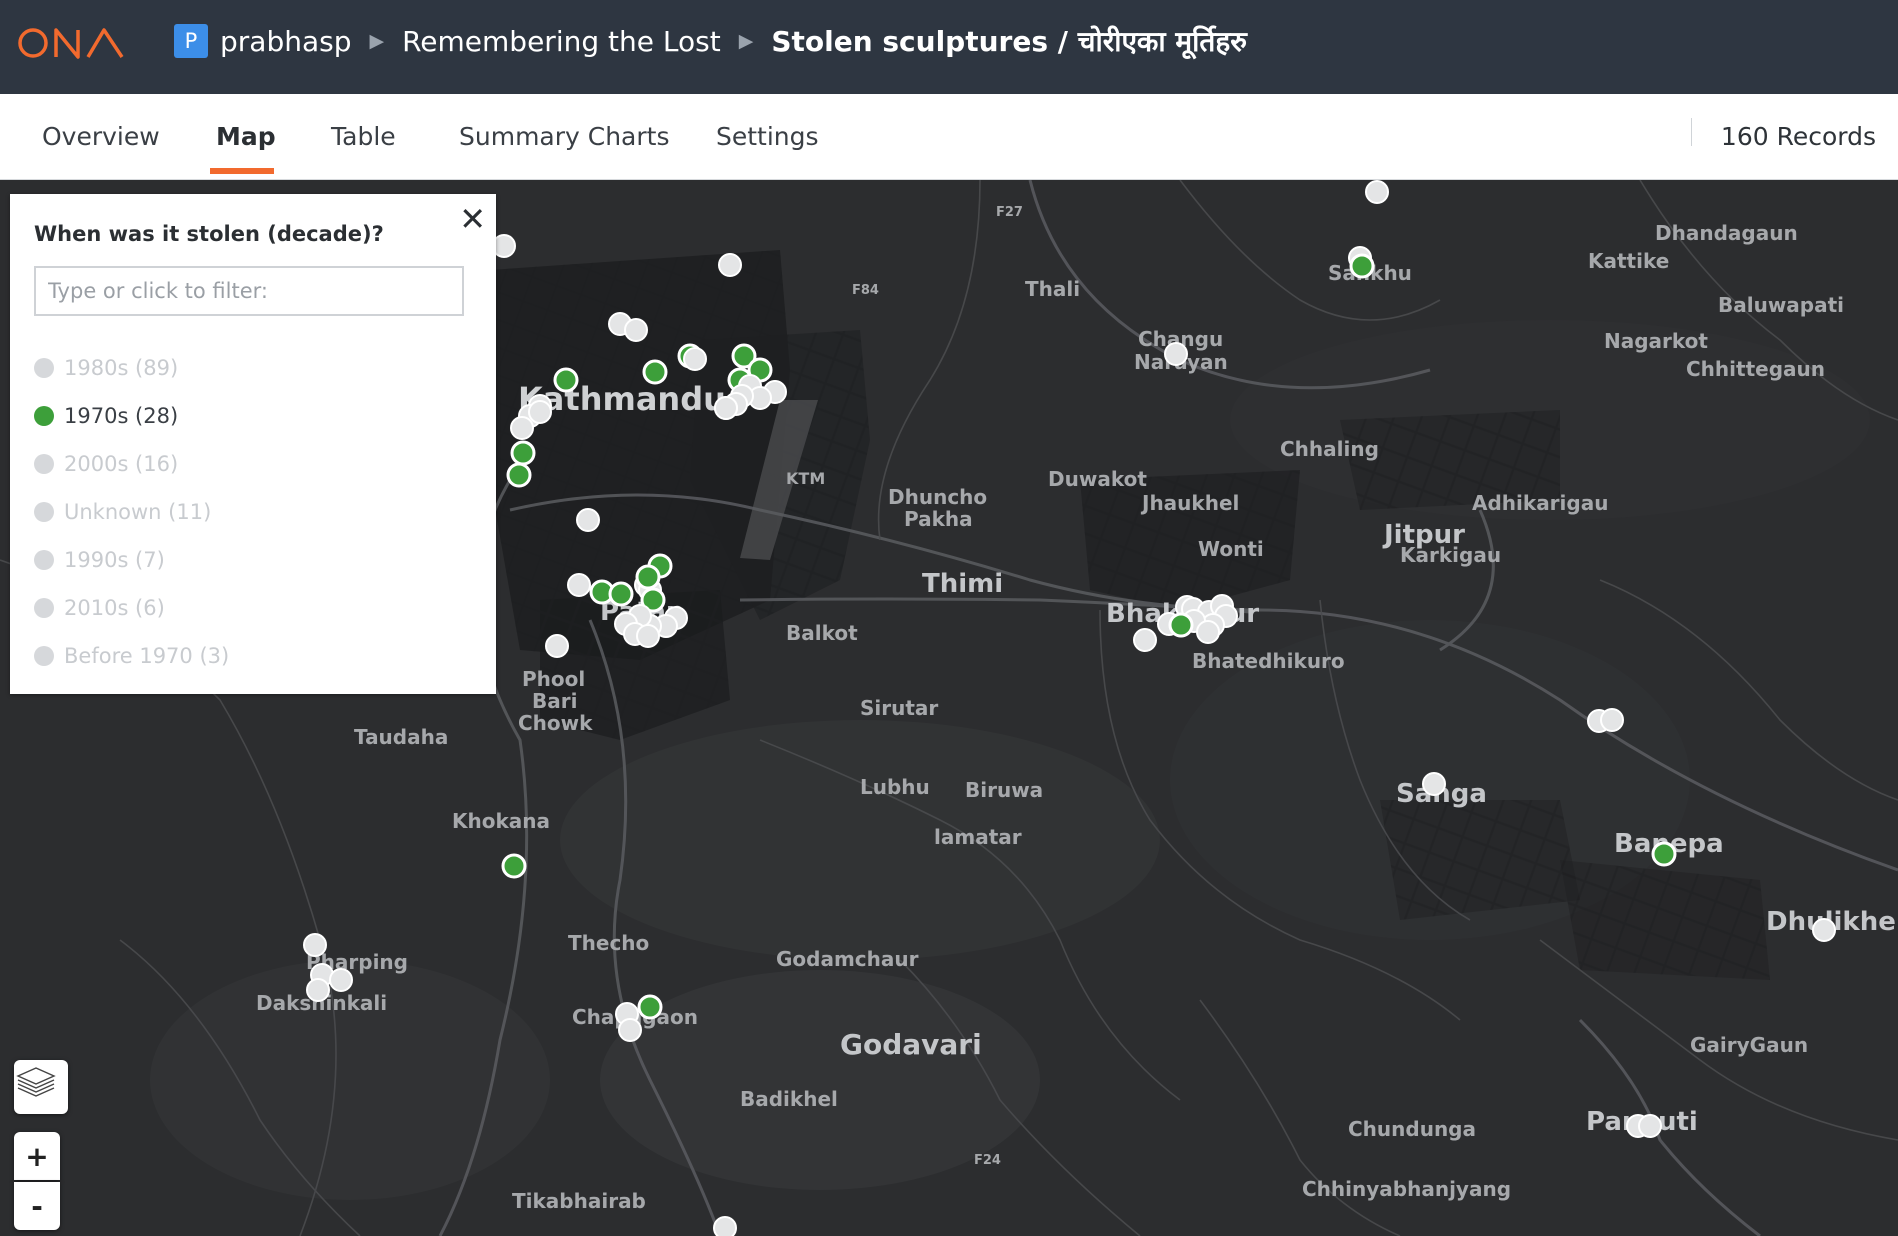 This screenshot has height=1236, width=1898. I want to click on layers-control, so click(41, 1087).